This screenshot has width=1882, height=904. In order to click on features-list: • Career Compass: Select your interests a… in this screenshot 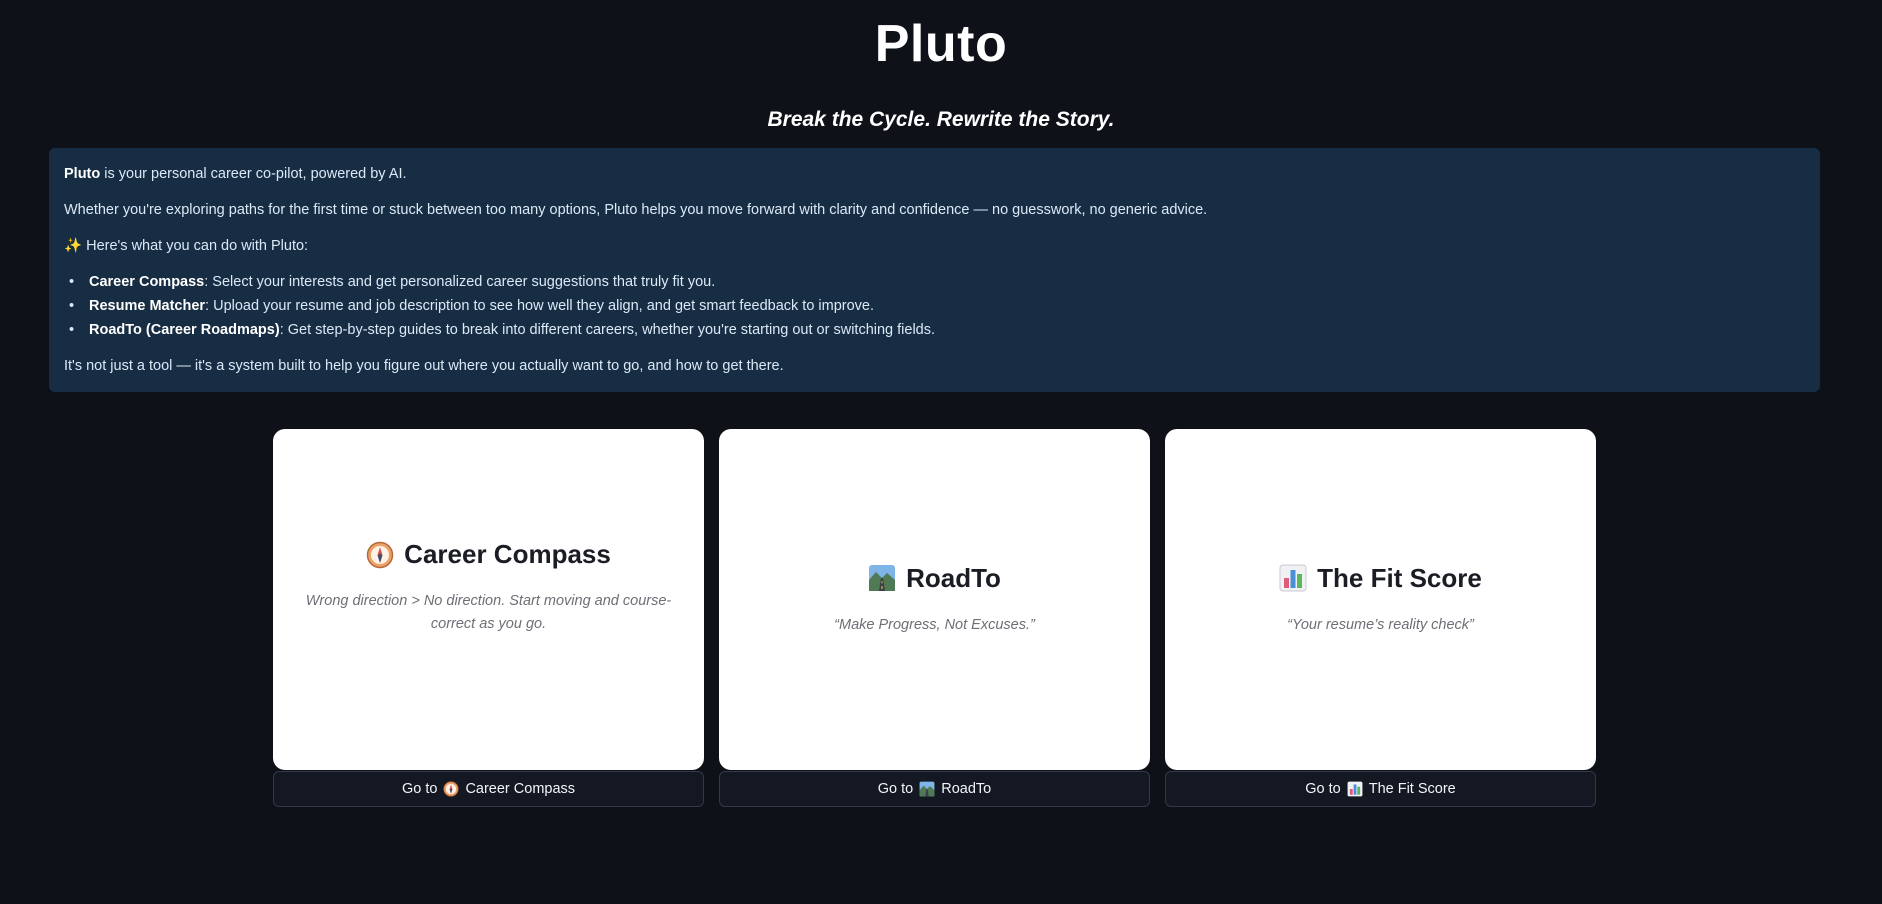, I will do `click(934, 306)`.